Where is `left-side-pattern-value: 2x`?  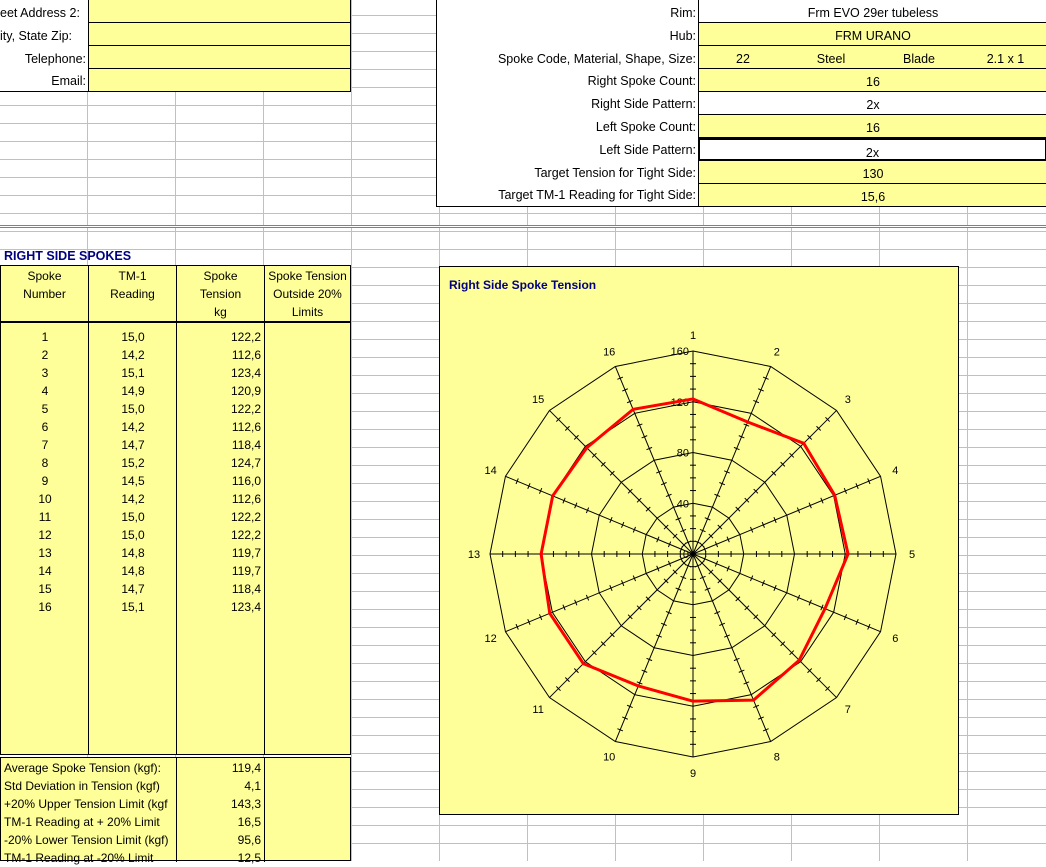 left-side-pattern-value: 2x is located at coordinates (872, 149).